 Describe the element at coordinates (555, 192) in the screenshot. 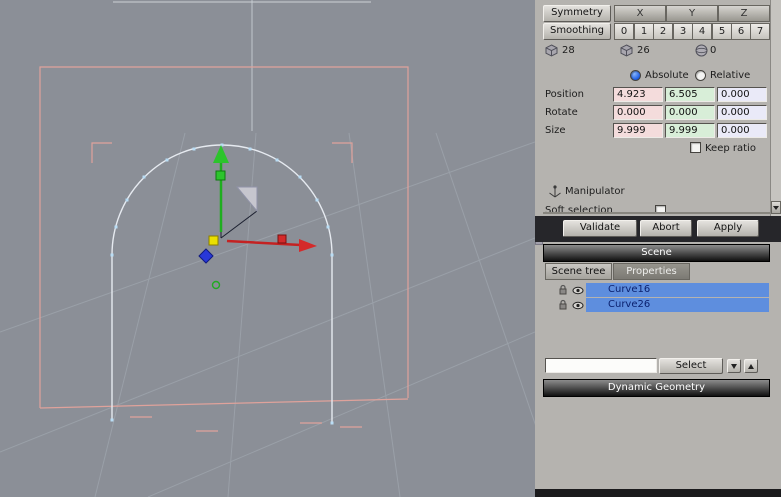

I see `manipulator-icon` at that location.